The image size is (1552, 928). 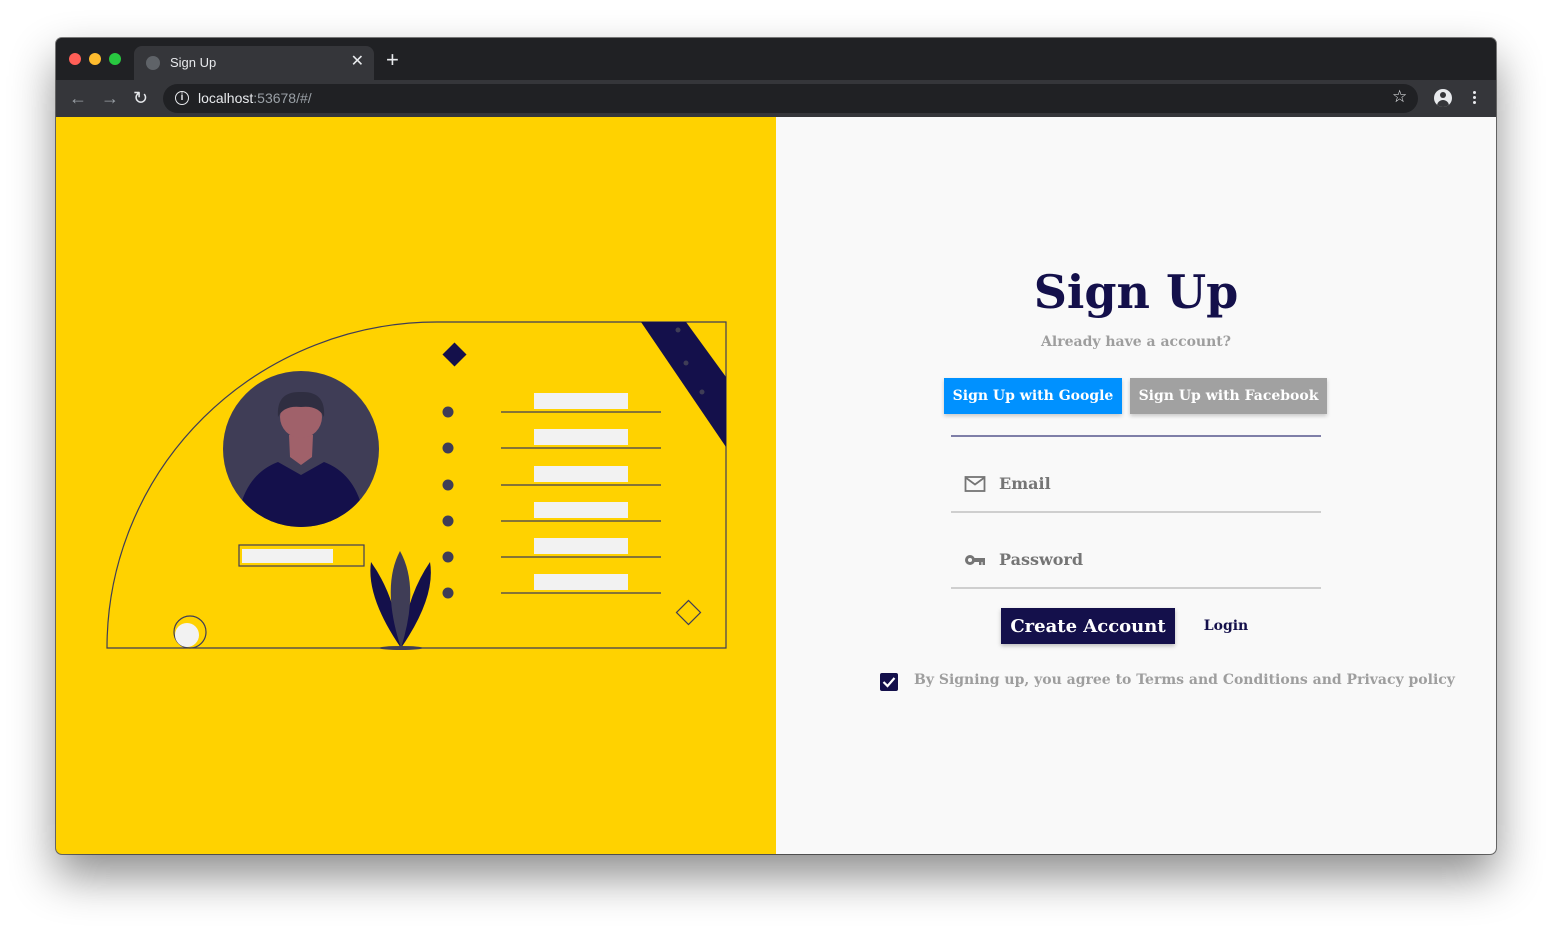 I want to click on google-signup-button: Sign Up with Google, so click(x=1033, y=396).